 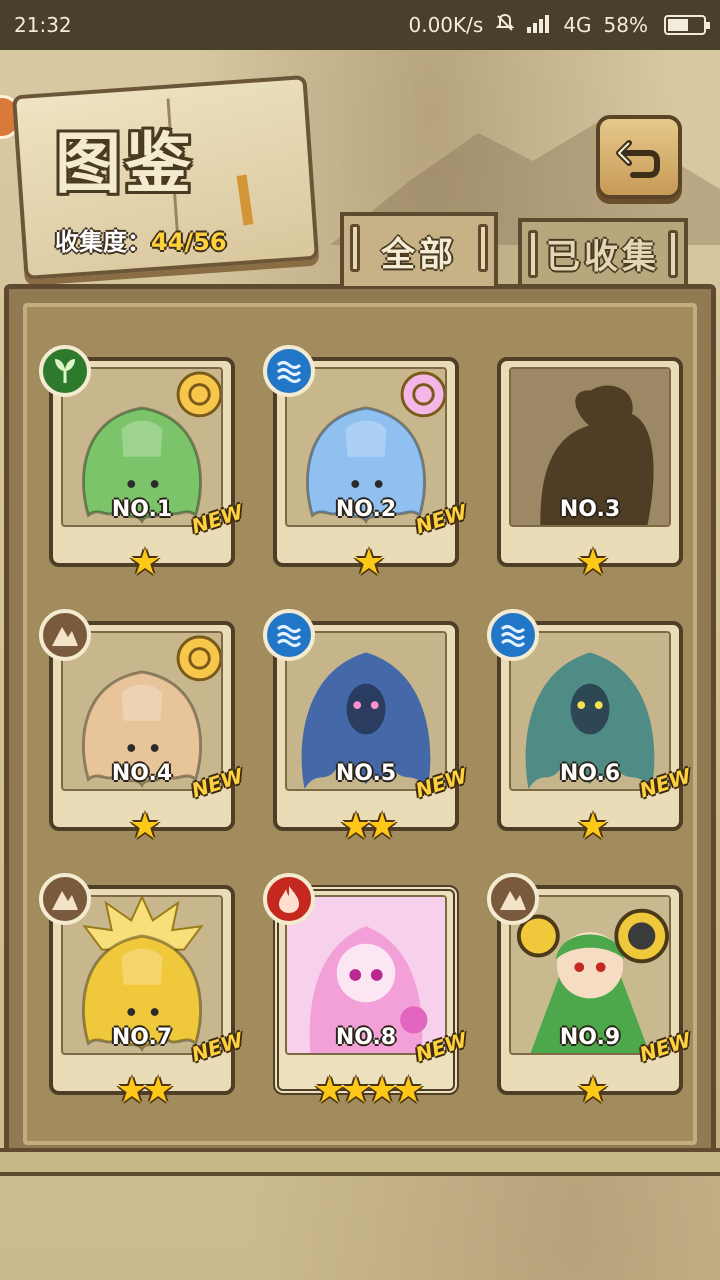 What do you see at coordinates (142, 728) in the screenshot?
I see `monster-card: NO.4 NEW ★` at bounding box center [142, 728].